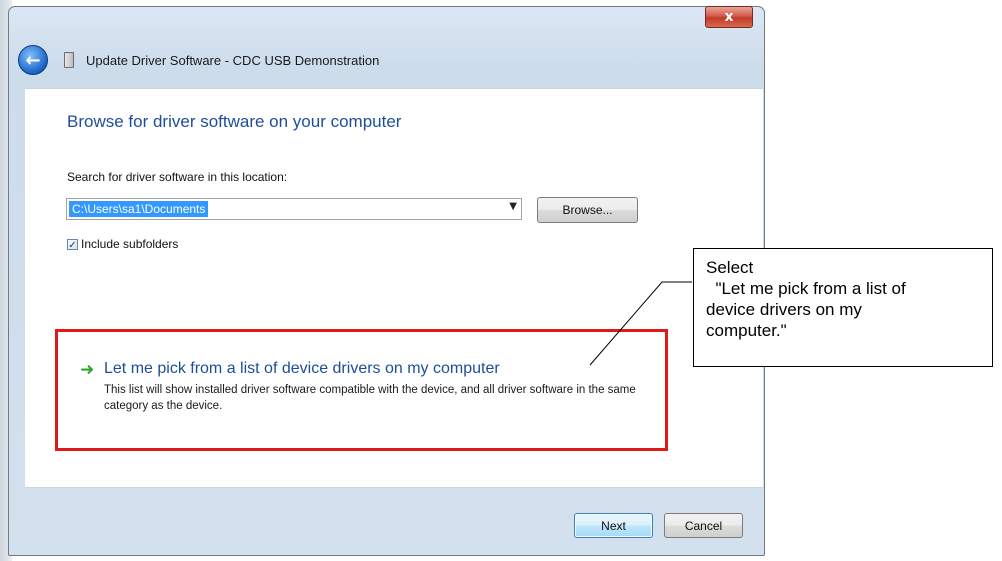 This screenshot has width=1002, height=561. I want to click on callout-line: computer.", so click(746, 330).